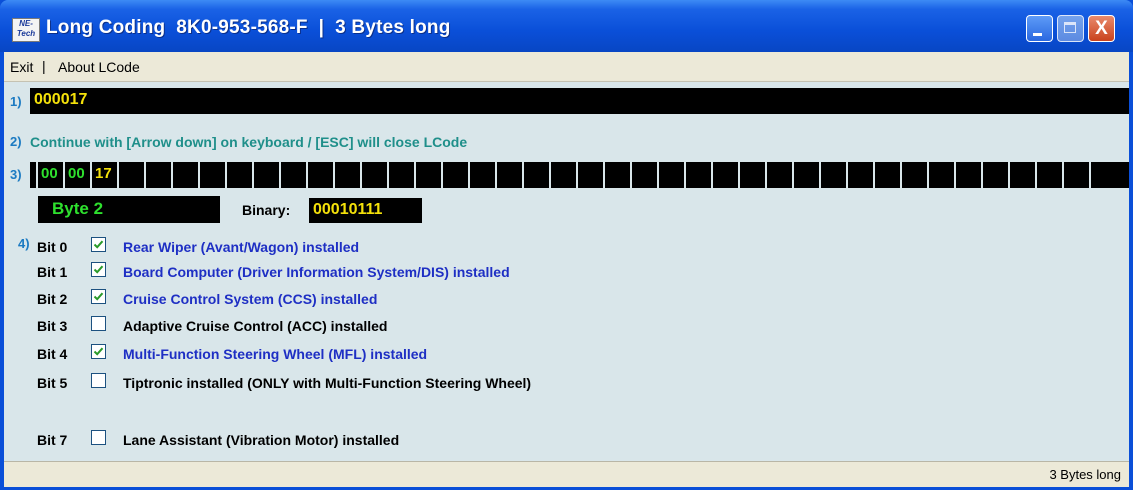 This screenshot has width=1133, height=490. I want to click on status-text: 3 Bytes long, so click(1085, 474).